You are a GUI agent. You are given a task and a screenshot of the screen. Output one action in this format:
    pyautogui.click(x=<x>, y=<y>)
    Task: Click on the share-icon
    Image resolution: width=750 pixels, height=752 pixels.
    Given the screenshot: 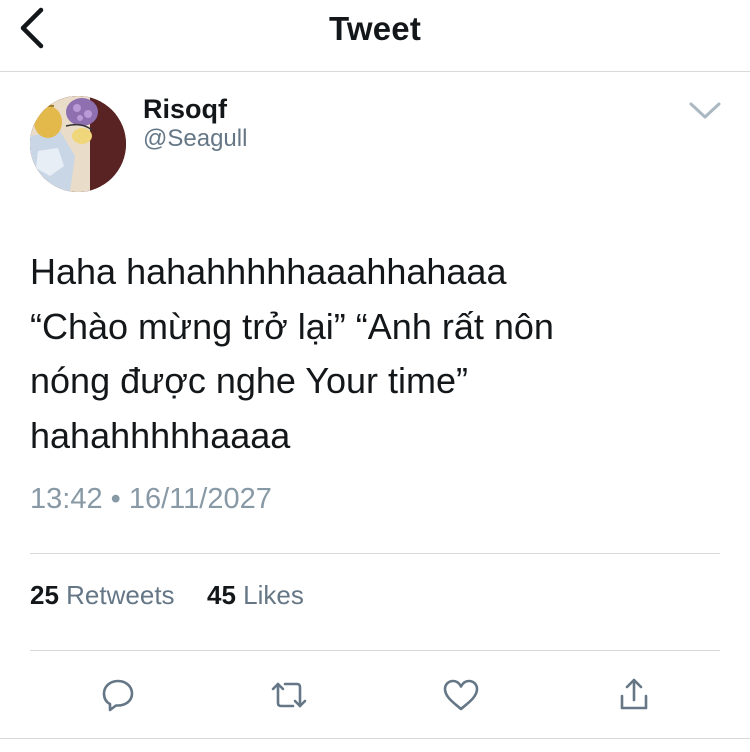 What is the action you would take?
    pyautogui.click(x=634, y=694)
    